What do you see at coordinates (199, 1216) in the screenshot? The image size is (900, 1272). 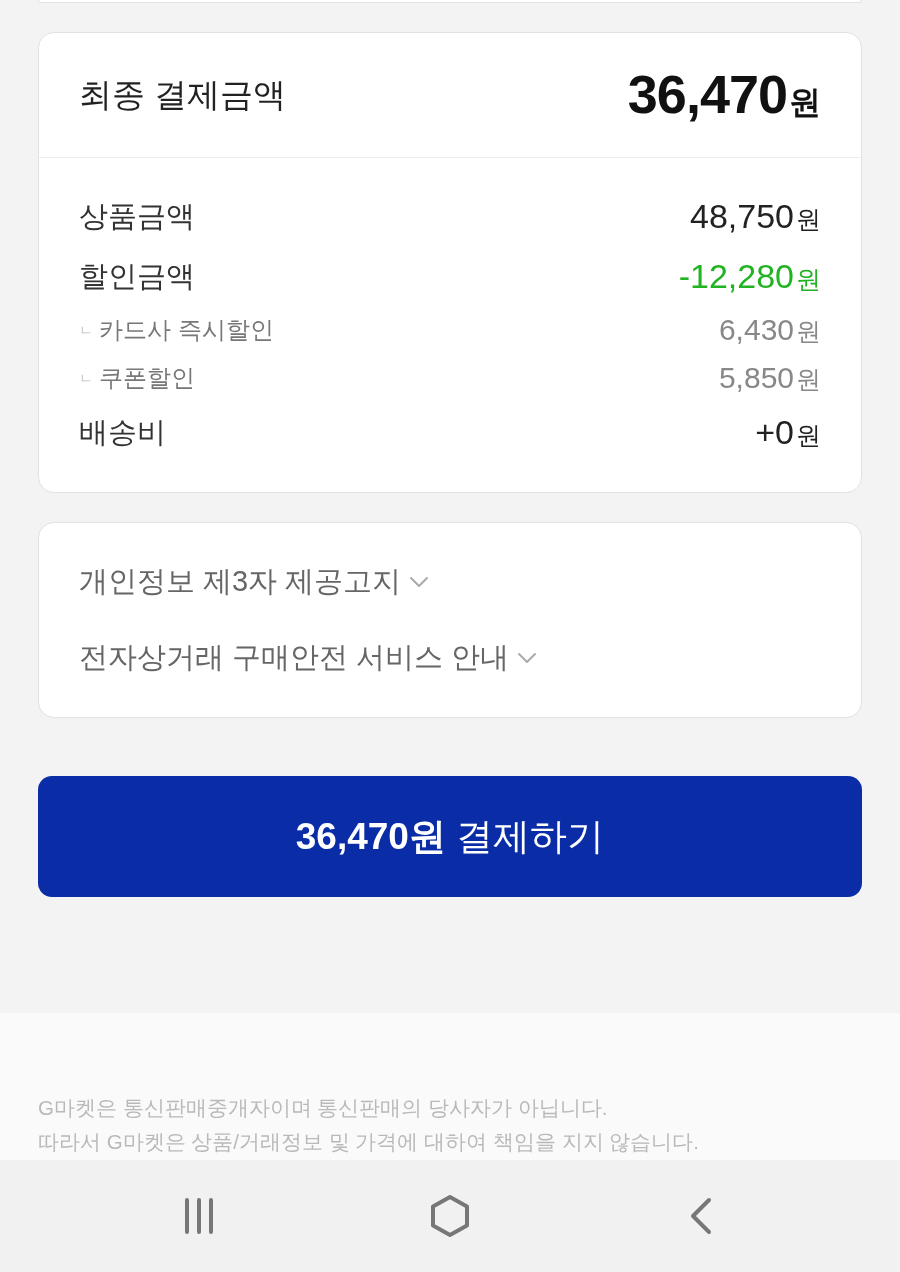 I see `bars-icon` at bounding box center [199, 1216].